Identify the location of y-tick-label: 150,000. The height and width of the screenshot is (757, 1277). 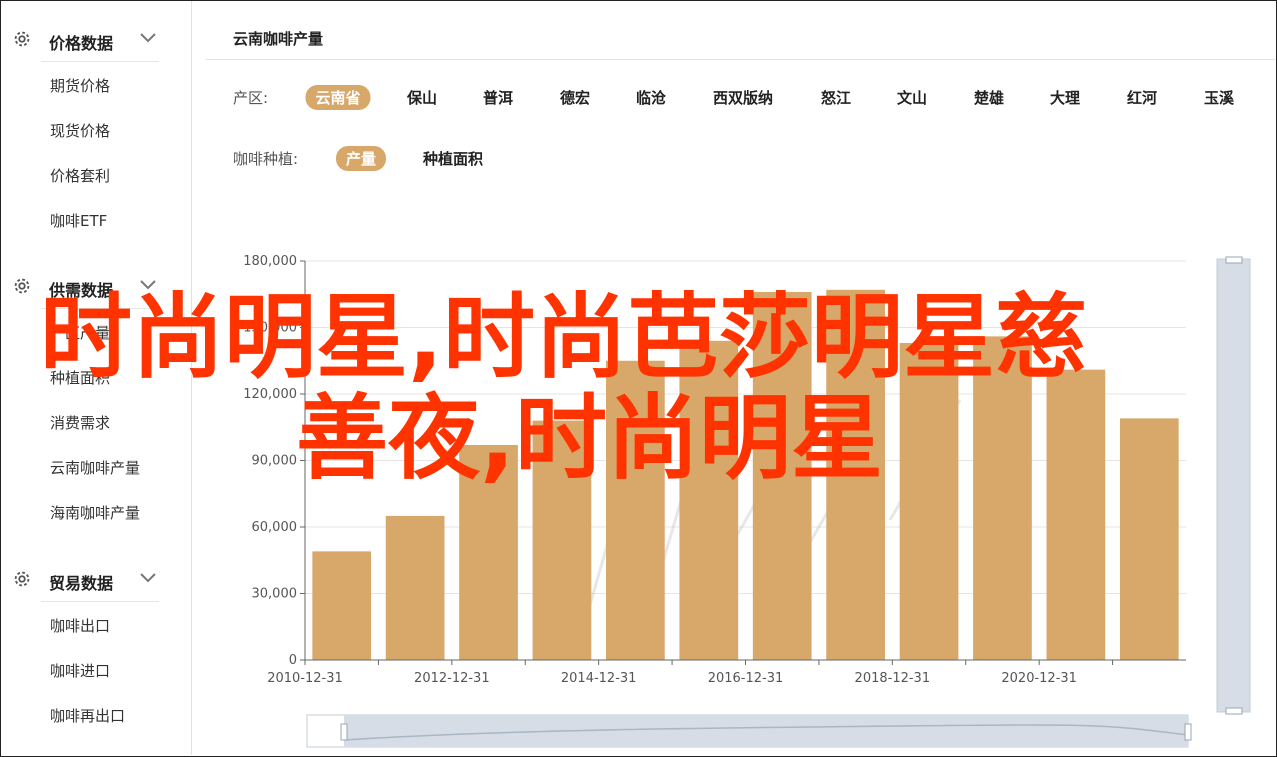
(270, 328).